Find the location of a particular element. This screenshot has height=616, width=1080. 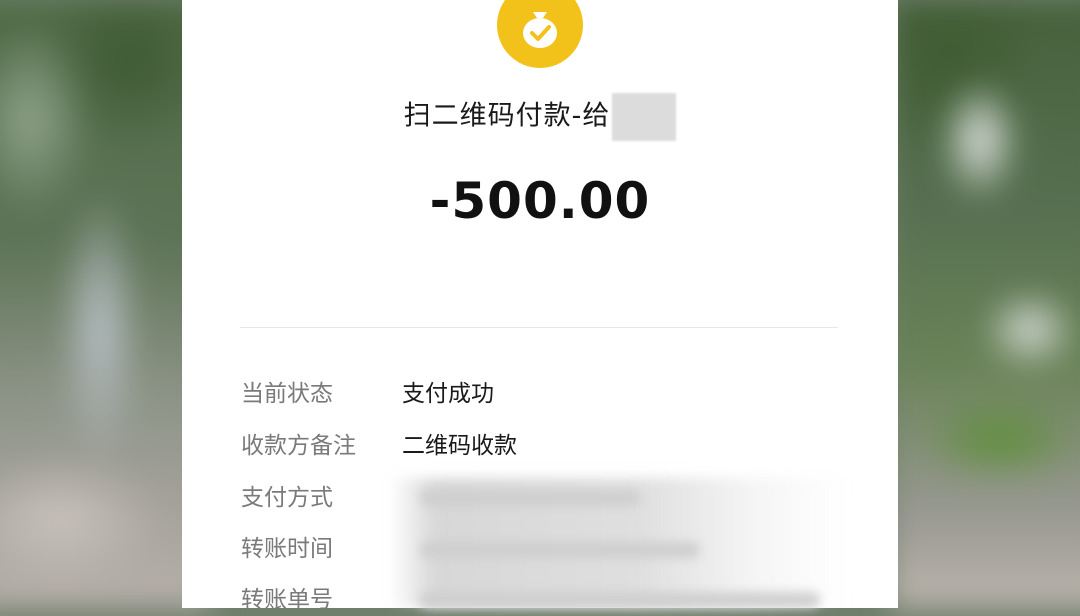

payment-title: 扫二维码付款-给 is located at coordinates (540, 117).